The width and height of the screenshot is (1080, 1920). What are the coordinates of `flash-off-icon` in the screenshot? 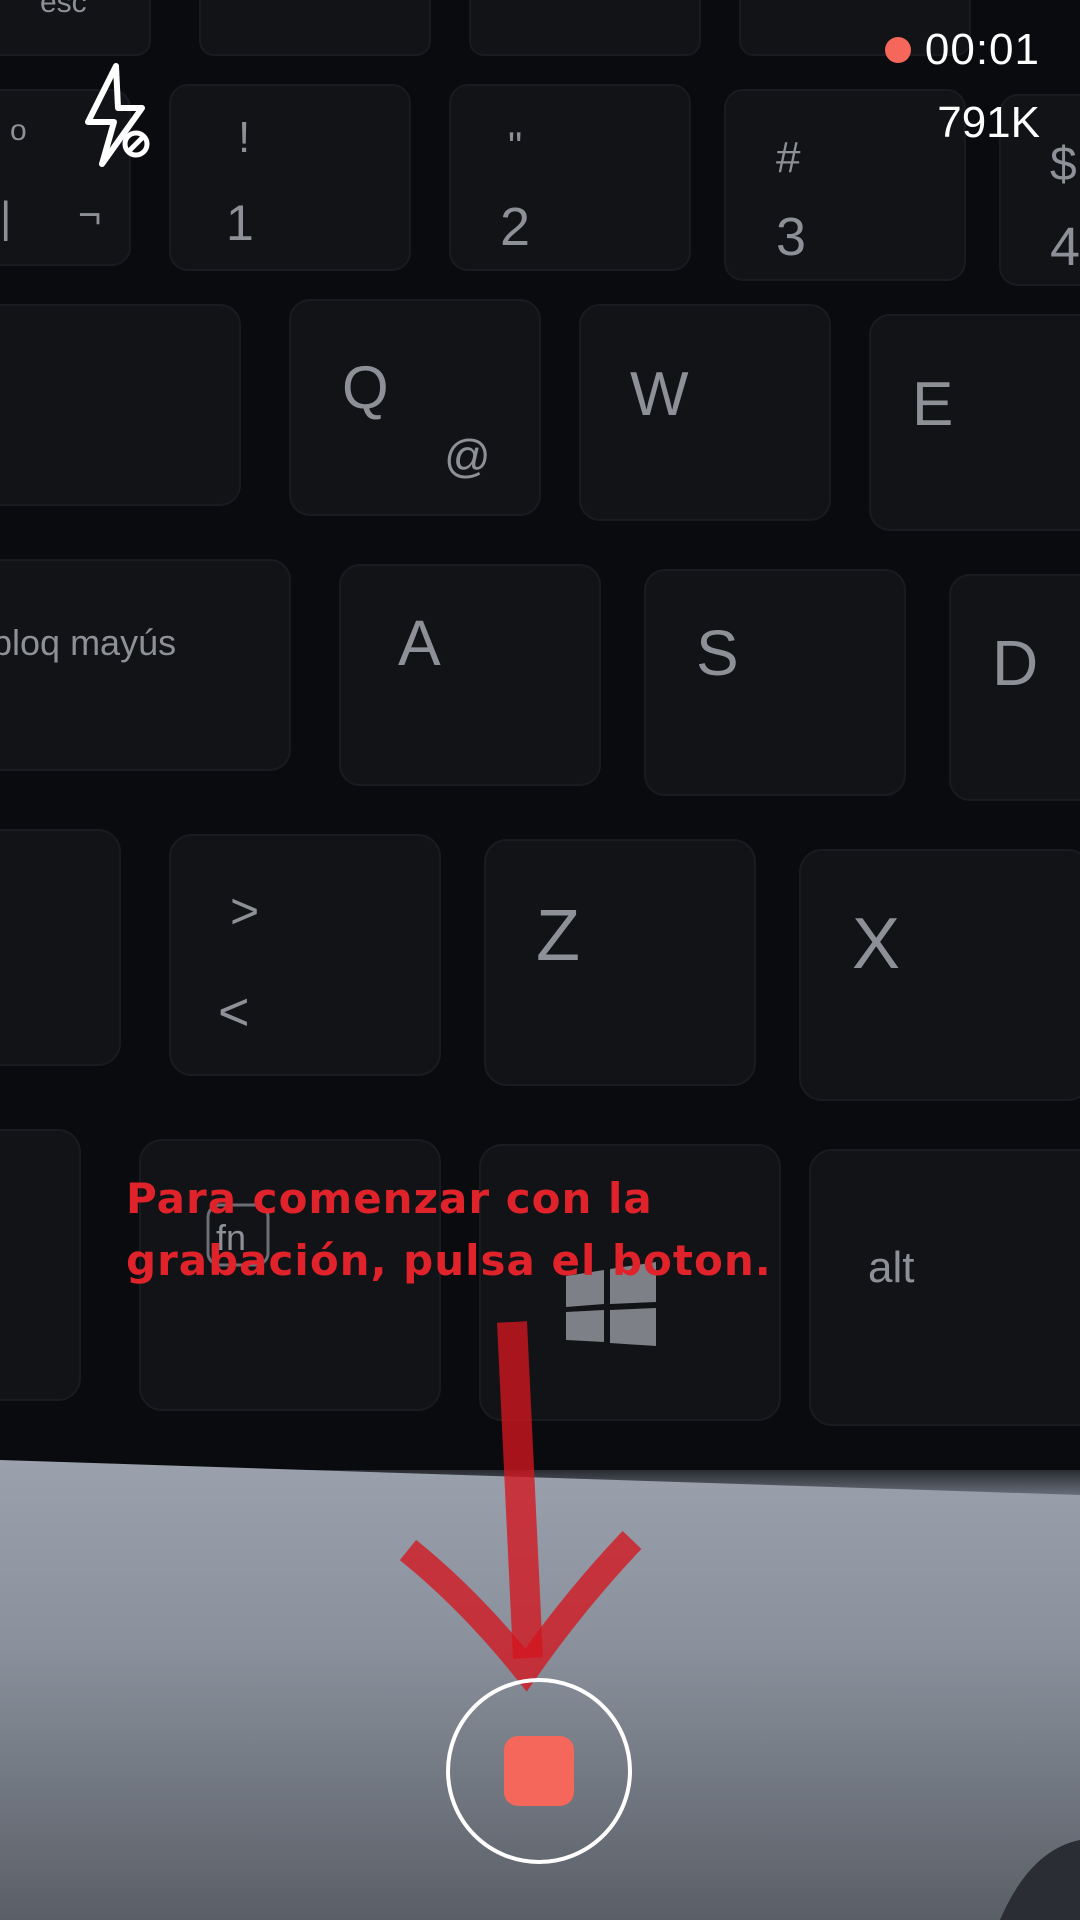 It's located at (117, 115).